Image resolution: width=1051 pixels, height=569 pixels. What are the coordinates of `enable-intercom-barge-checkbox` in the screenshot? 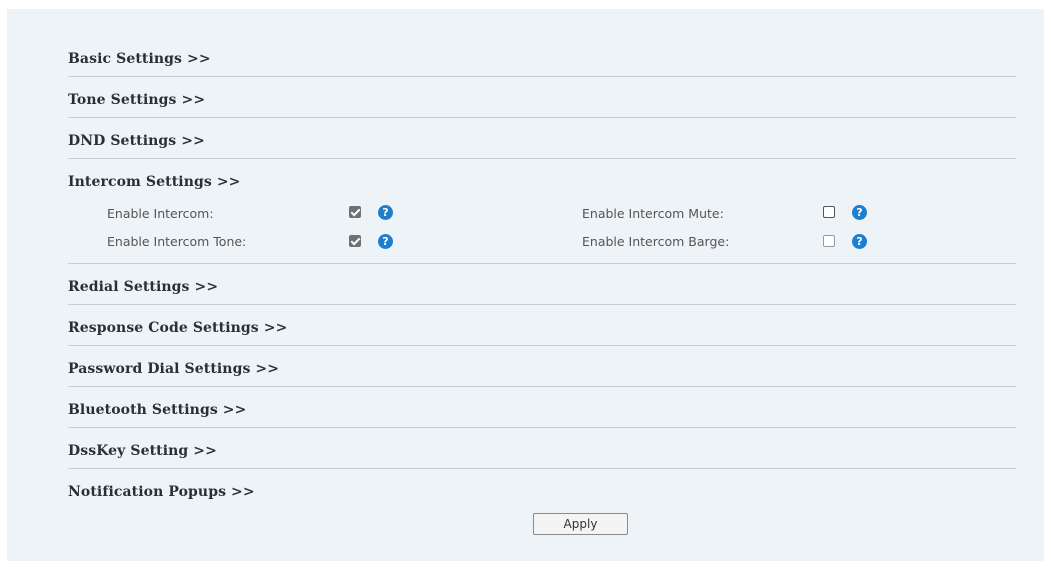 It's located at (829, 241).